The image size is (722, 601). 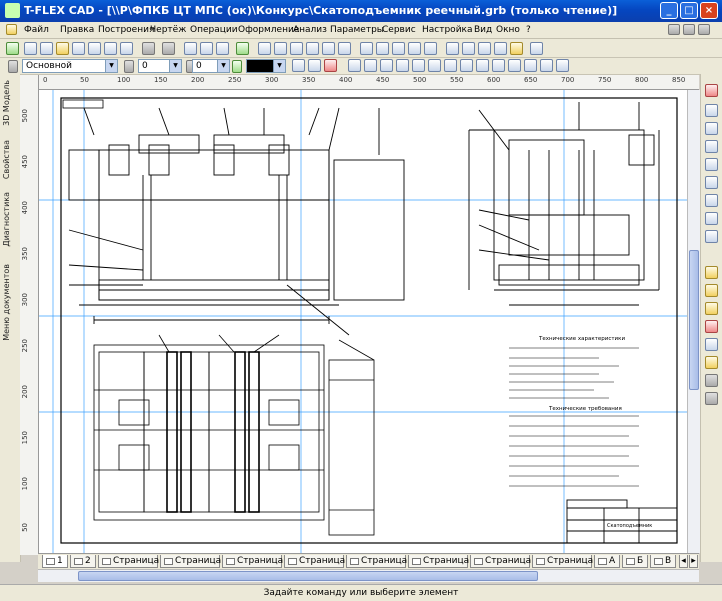 What do you see at coordinates (126, 48) in the screenshot?
I see `print-icon` at bounding box center [126, 48].